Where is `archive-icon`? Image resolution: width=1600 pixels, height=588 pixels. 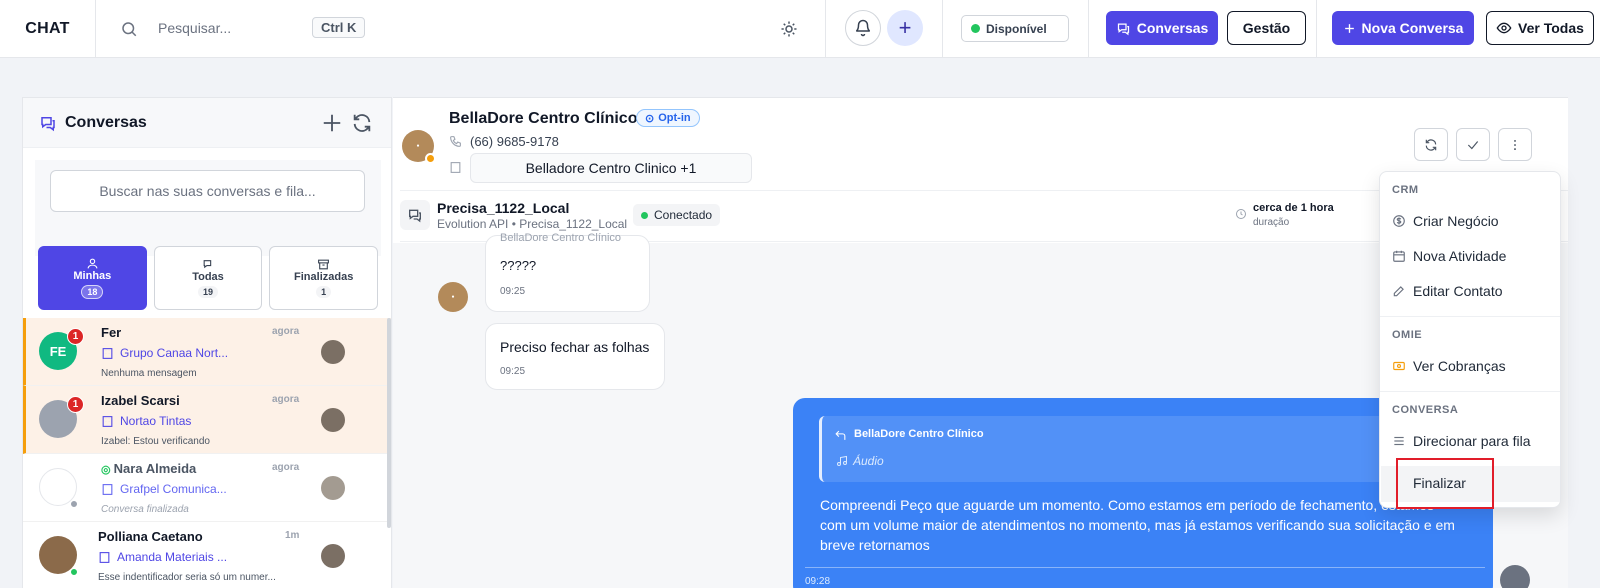 archive-icon is located at coordinates (324, 264).